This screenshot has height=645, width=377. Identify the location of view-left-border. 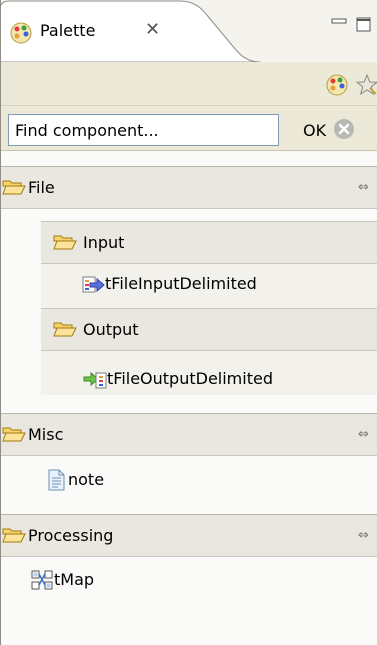
(0, 322).